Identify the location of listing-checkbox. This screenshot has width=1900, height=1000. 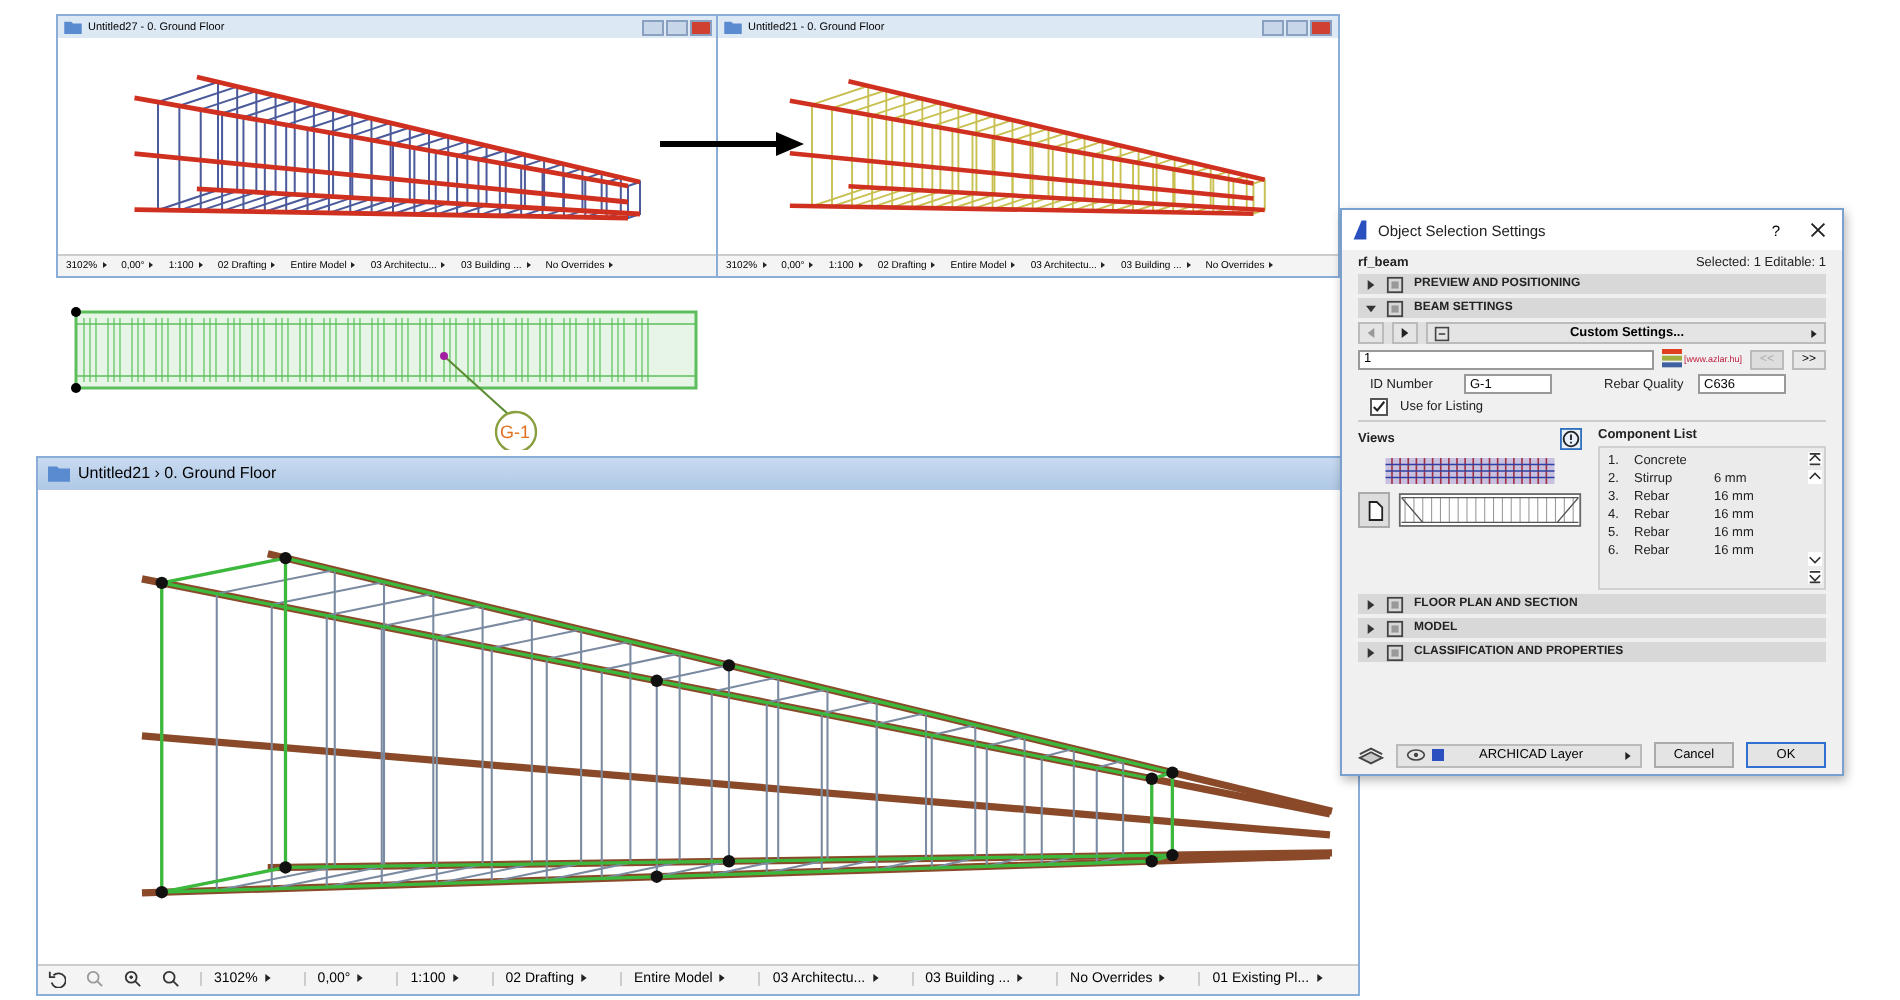
(1379, 407).